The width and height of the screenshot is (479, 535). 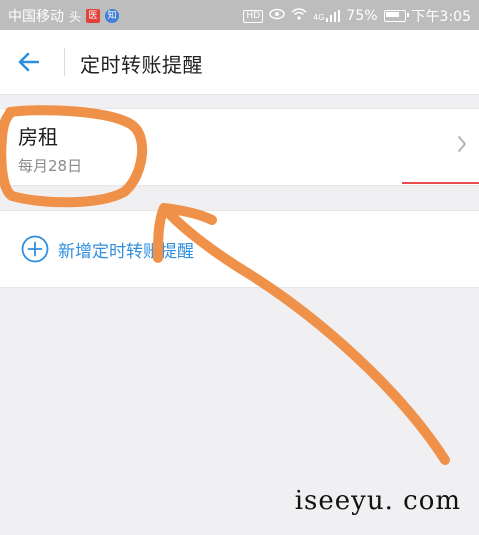 What do you see at coordinates (239, 147) in the screenshot?
I see `reminder-item-rent: 房租 每月28日` at bounding box center [239, 147].